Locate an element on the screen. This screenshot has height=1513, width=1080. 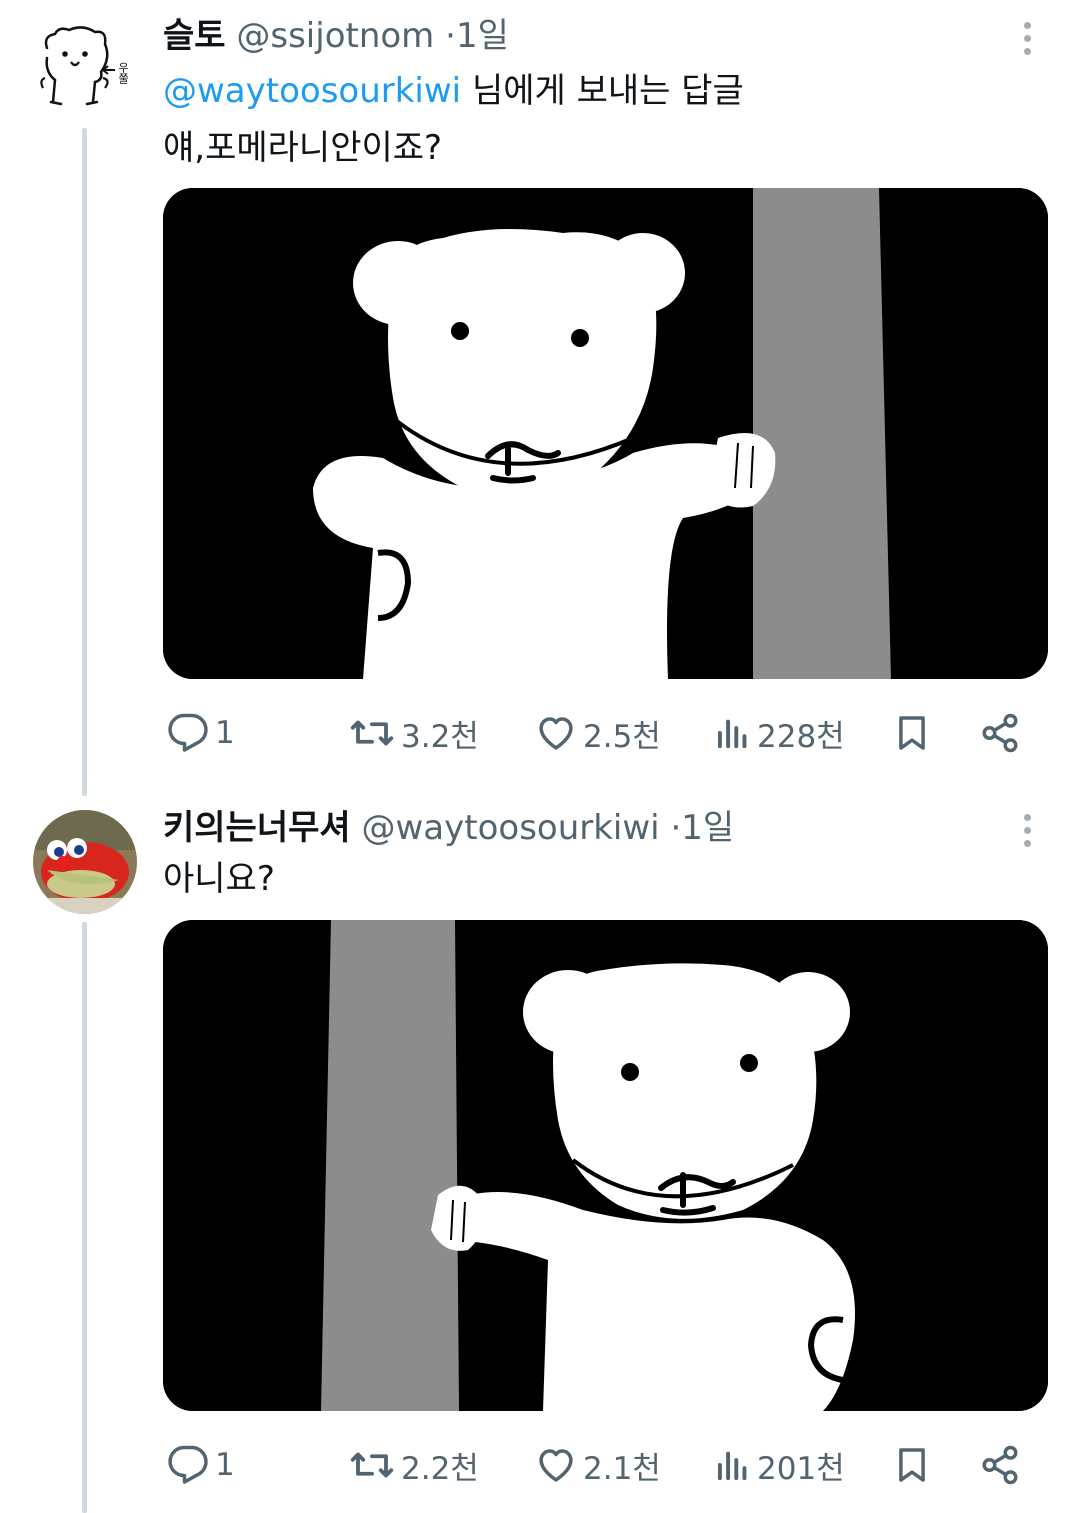
user-handle: @ssijotnom is located at coordinates (335, 36).